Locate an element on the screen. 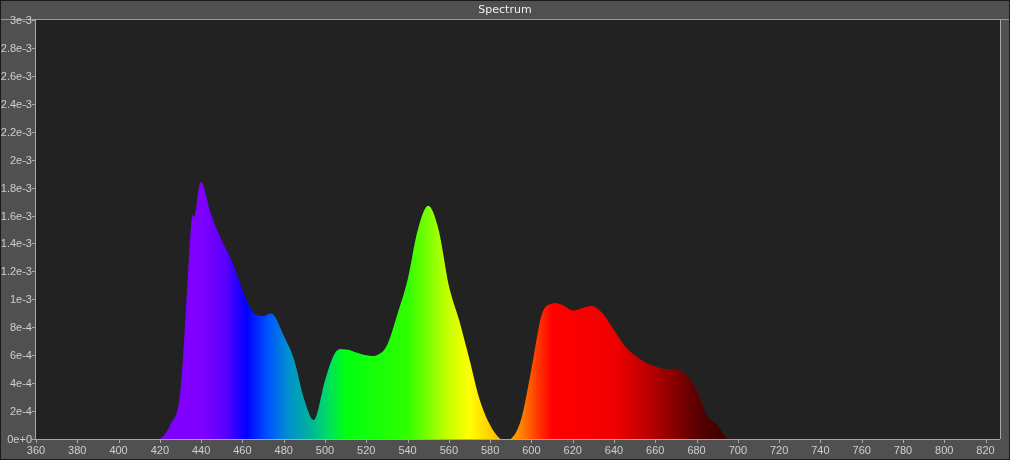  axis-label: 800 is located at coordinates (944, 450).